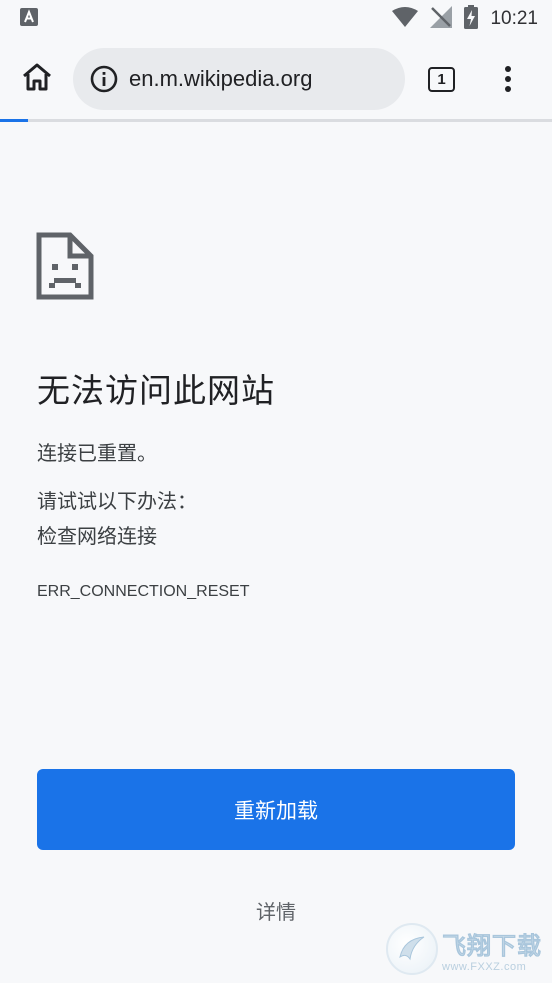  What do you see at coordinates (220, 79) in the screenshot?
I see `url-text: en.m.wikipedia.org` at bounding box center [220, 79].